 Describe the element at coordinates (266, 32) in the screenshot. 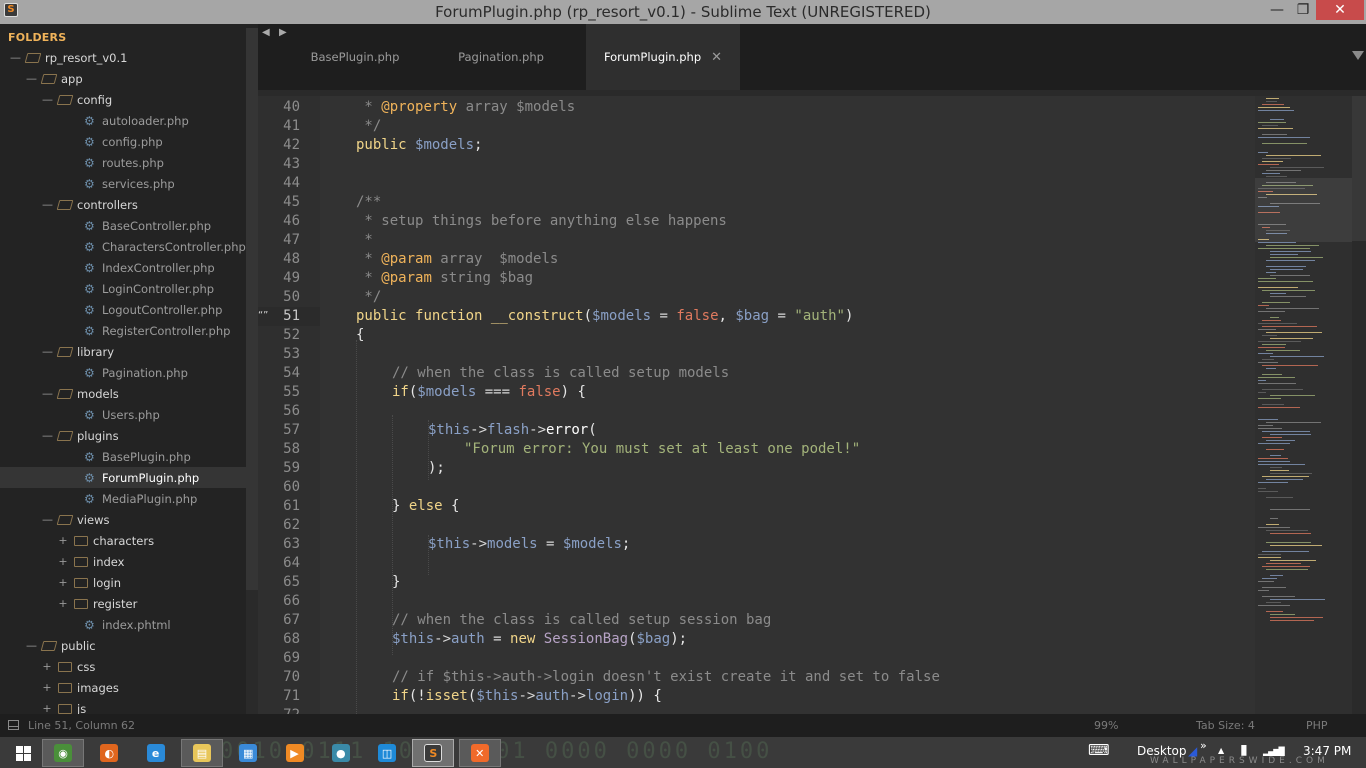

I see `tab-prev-icon: ◀` at that location.